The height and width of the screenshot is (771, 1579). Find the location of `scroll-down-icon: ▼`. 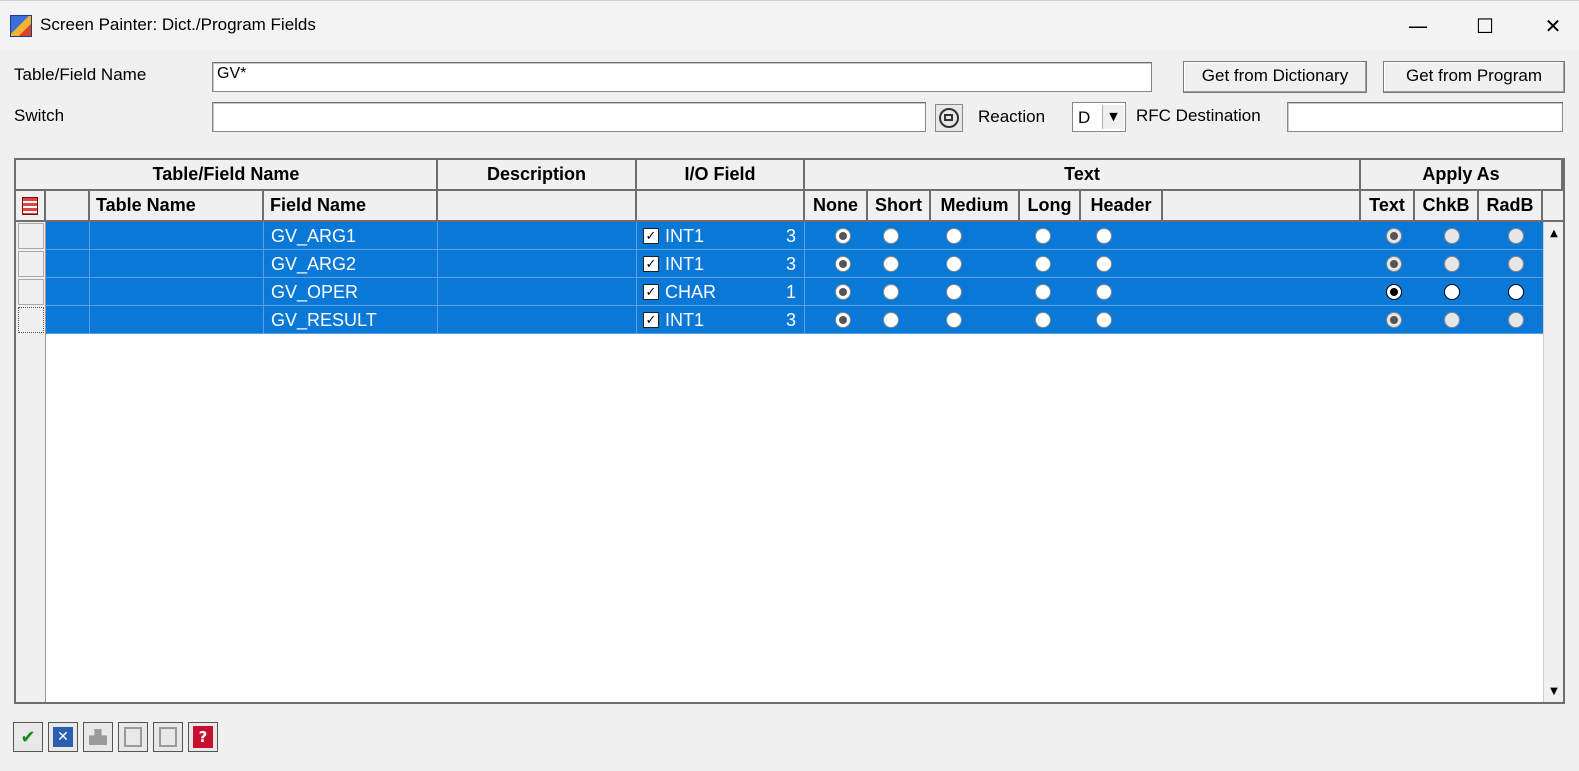

scroll-down-icon: ▼ is located at coordinates (1553, 692).